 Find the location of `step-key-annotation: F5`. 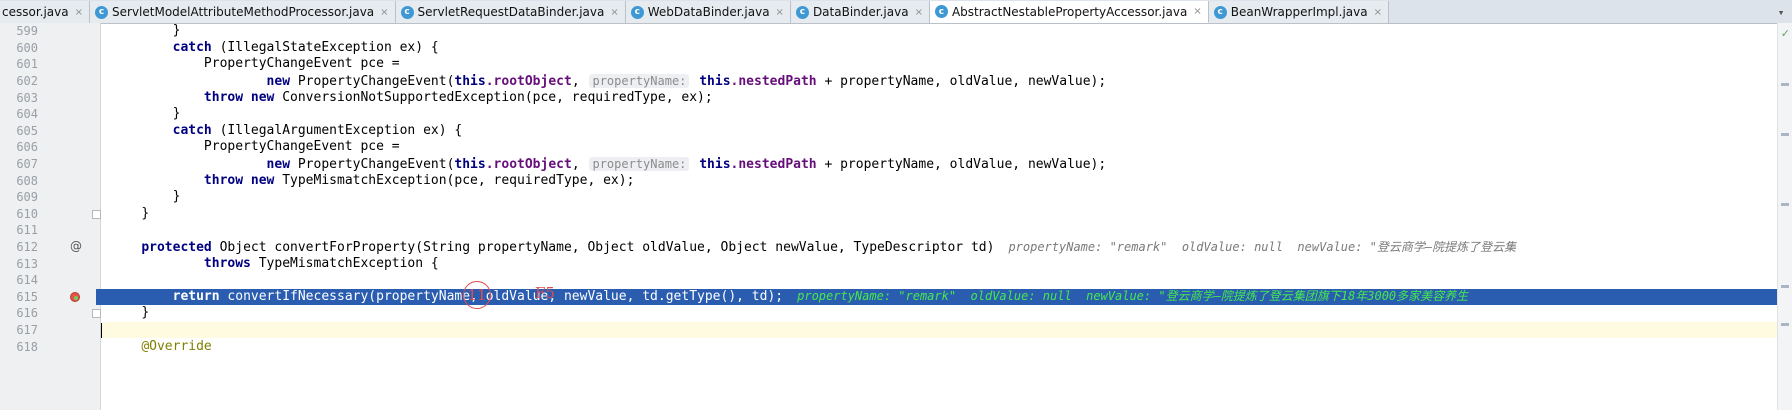

step-key-annotation: F5 is located at coordinates (545, 293).